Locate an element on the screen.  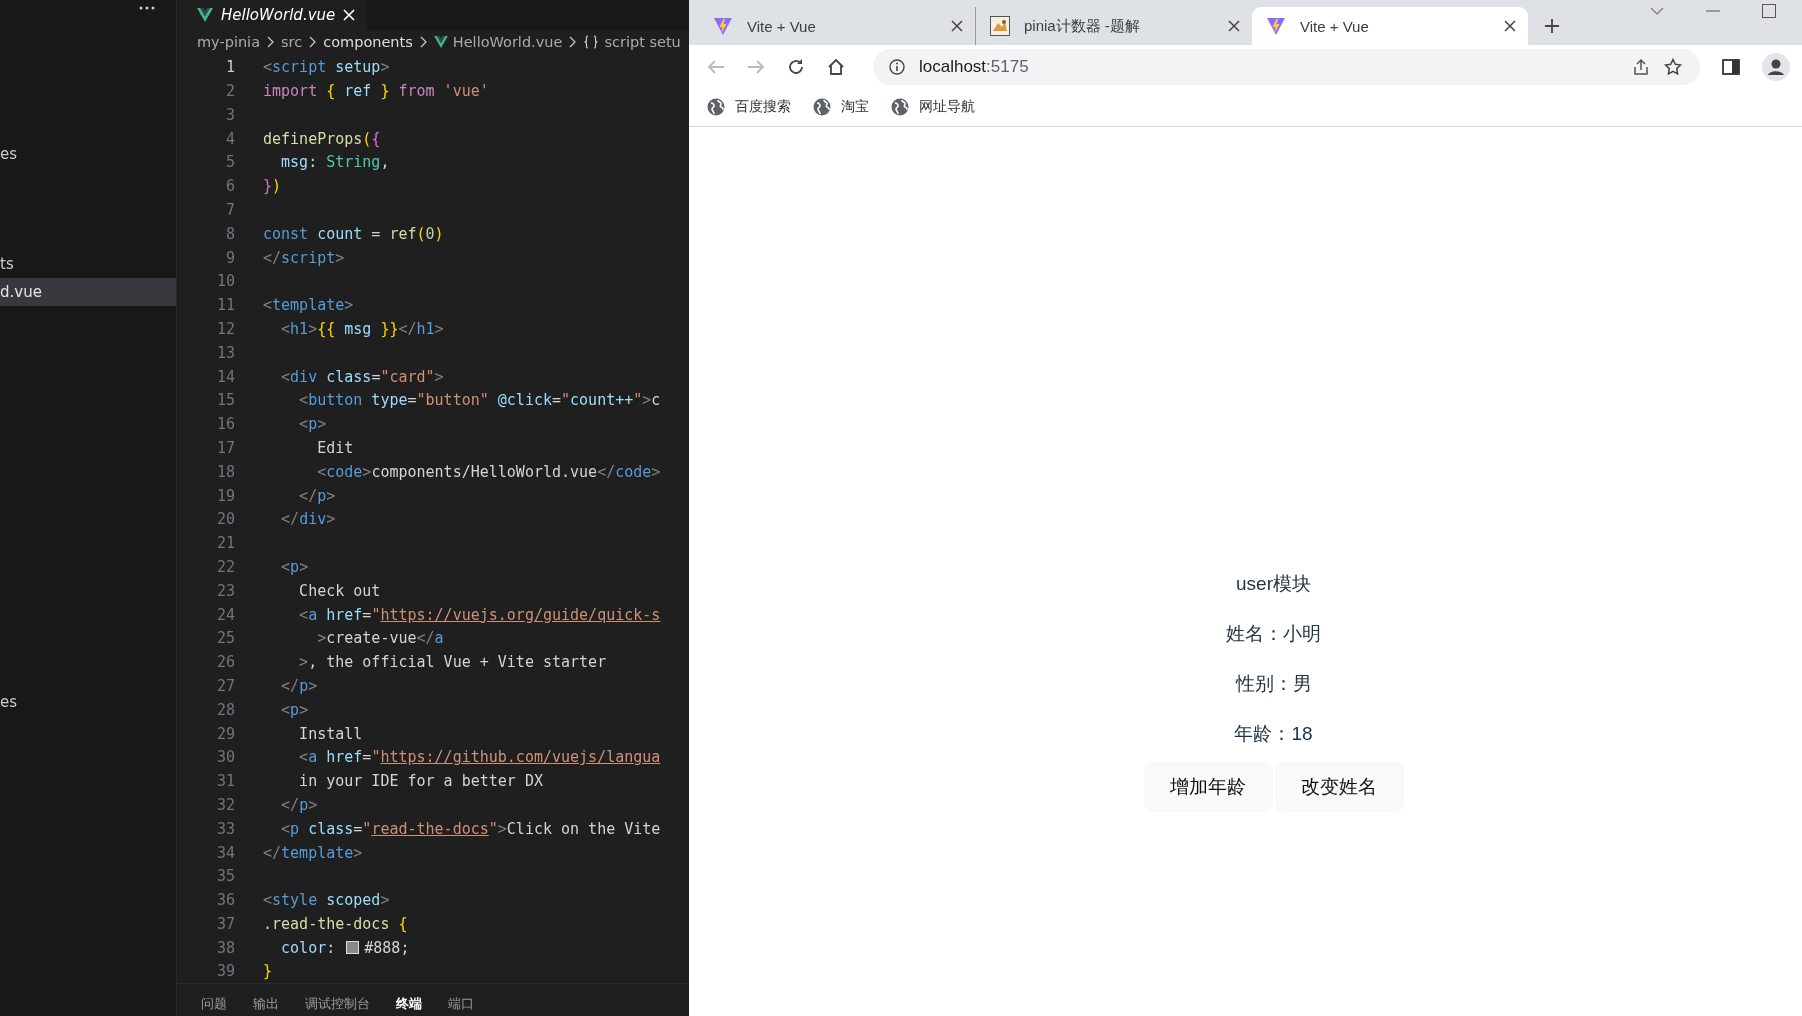
editor-tab: HelloWorld.vue is located at coordinates (272, 15).